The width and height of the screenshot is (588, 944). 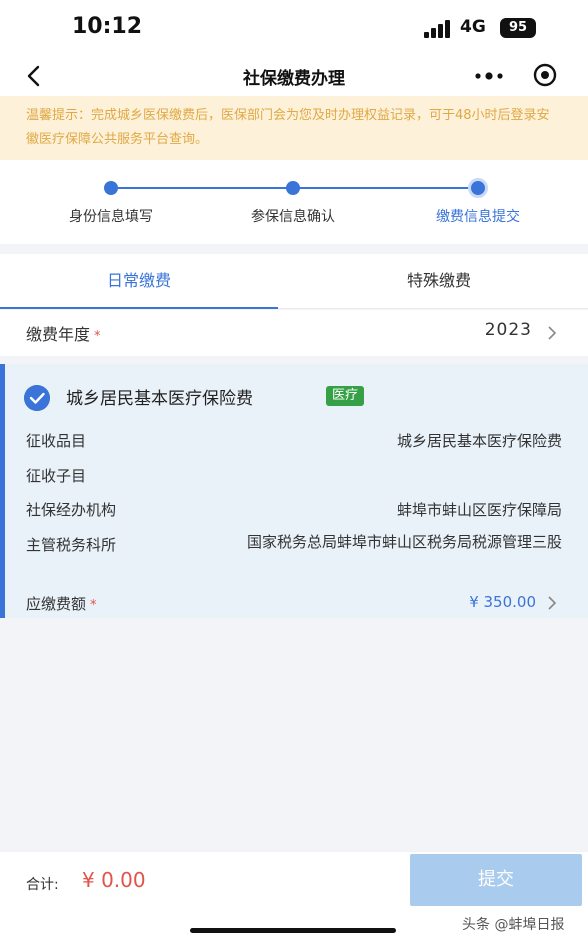 What do you see at coordinates (518, 28) in the screenshot?
I see `battery-icon: 95` at bounding box center [518, 28].